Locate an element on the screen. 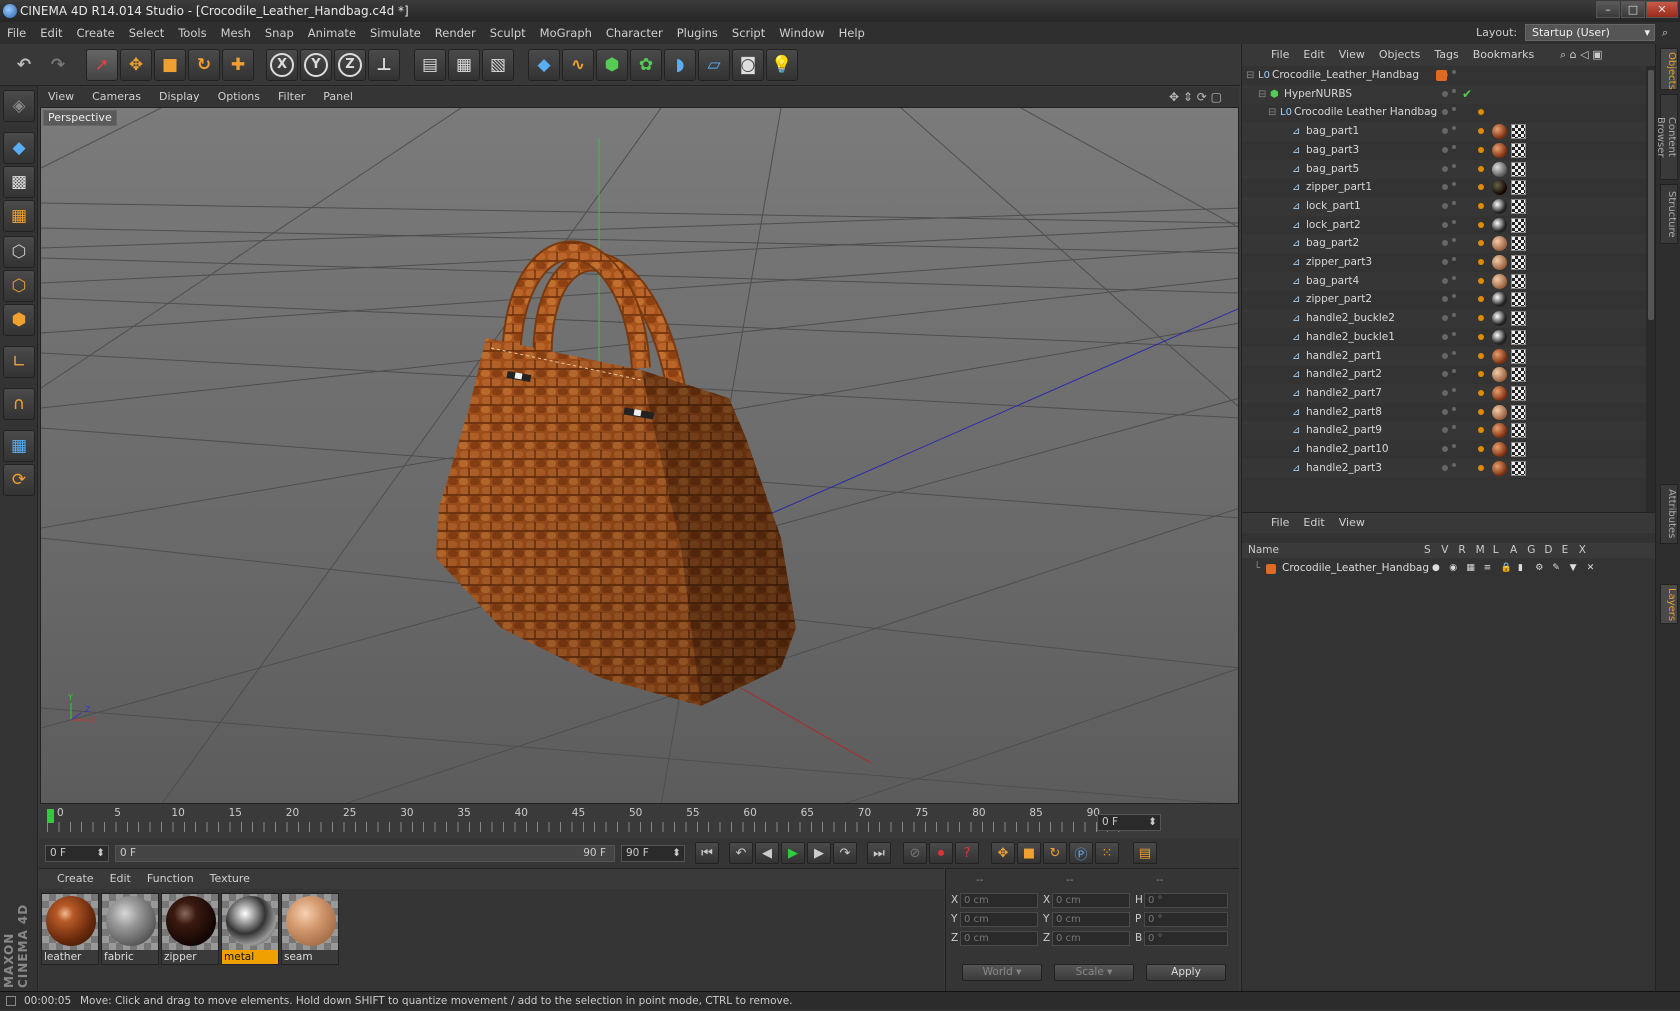 This screenshot has height=1011, width=1680. menu-character: Character is located at coordinates (634, 33).